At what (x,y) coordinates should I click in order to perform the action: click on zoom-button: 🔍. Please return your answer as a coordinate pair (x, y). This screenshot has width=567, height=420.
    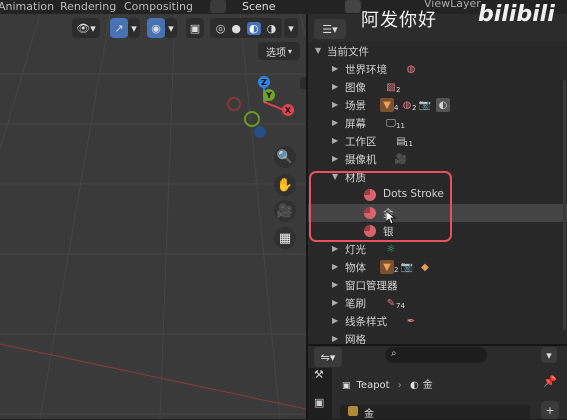
    Looking at the image, I should click on (285, 157).